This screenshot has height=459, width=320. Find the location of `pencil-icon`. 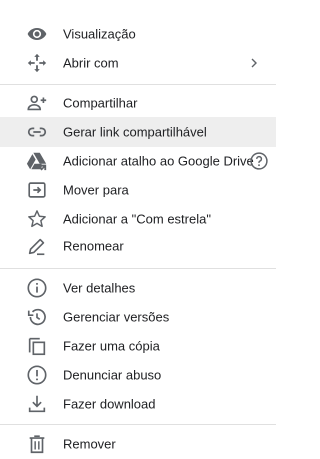

pencil-icon is located at coordinates (37, 246).